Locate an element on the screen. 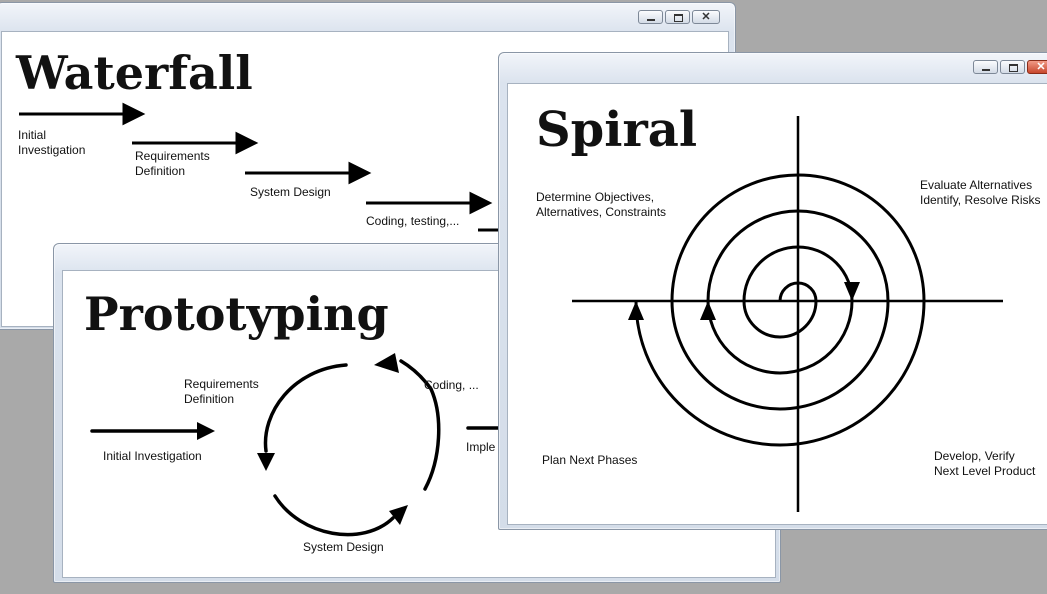 The width and height of the screenshot is (1047, 594). spiral-label-bottom-right: Develop, Verify Next Level Product is located at coordinates (984, 464).